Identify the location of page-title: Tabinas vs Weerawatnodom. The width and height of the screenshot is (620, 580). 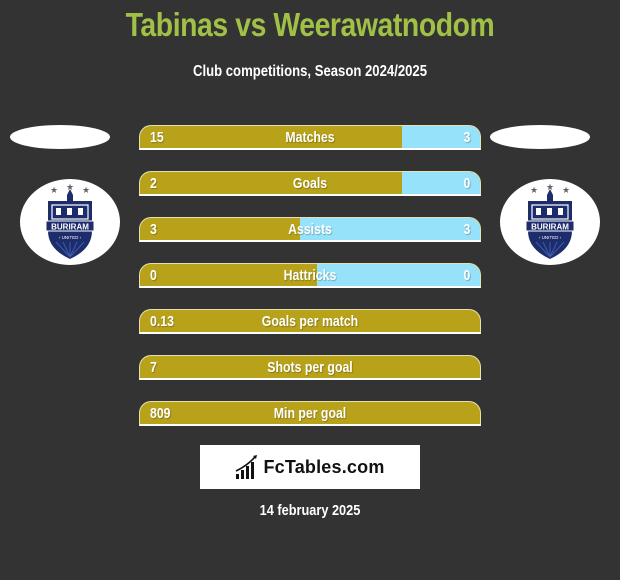
(310, 24).